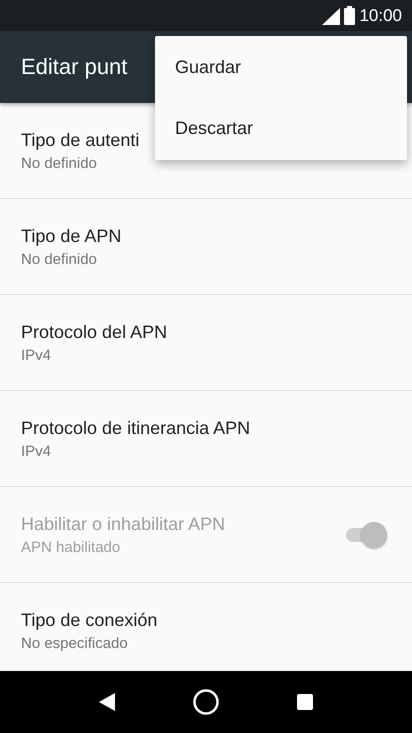 The height and width of the screenshot is (733, 412). I want to click on settings-item: Protocolo del APN IPv4, so click(206, 343).